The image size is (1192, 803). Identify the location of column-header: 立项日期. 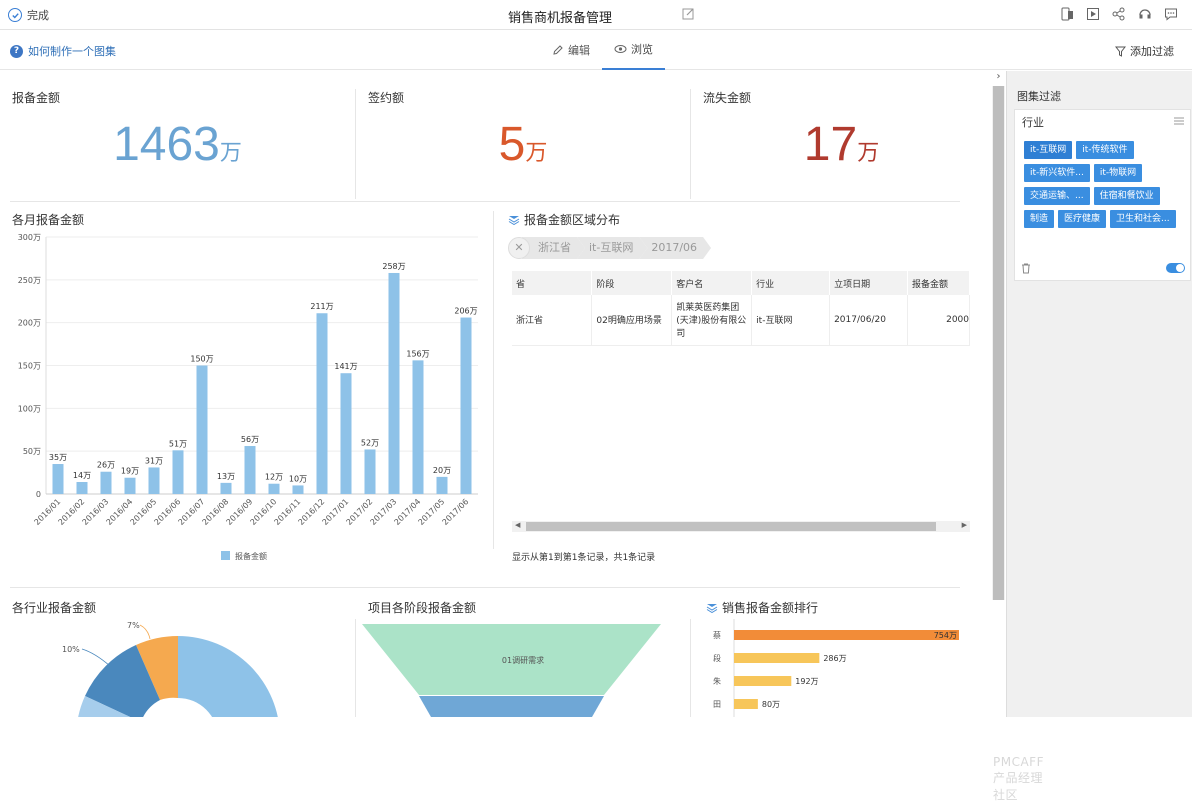
(869, 283).